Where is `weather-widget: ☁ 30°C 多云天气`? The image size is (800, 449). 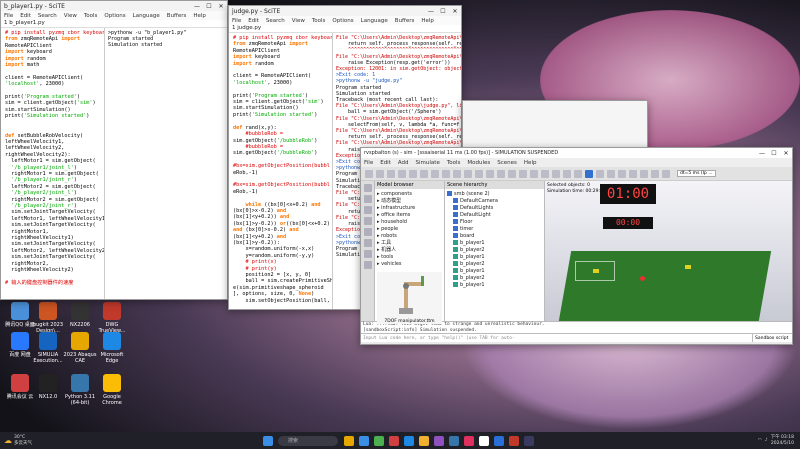 weather-widget: ☁ 30°C 多云天气 is located at coordinates (30, 440).